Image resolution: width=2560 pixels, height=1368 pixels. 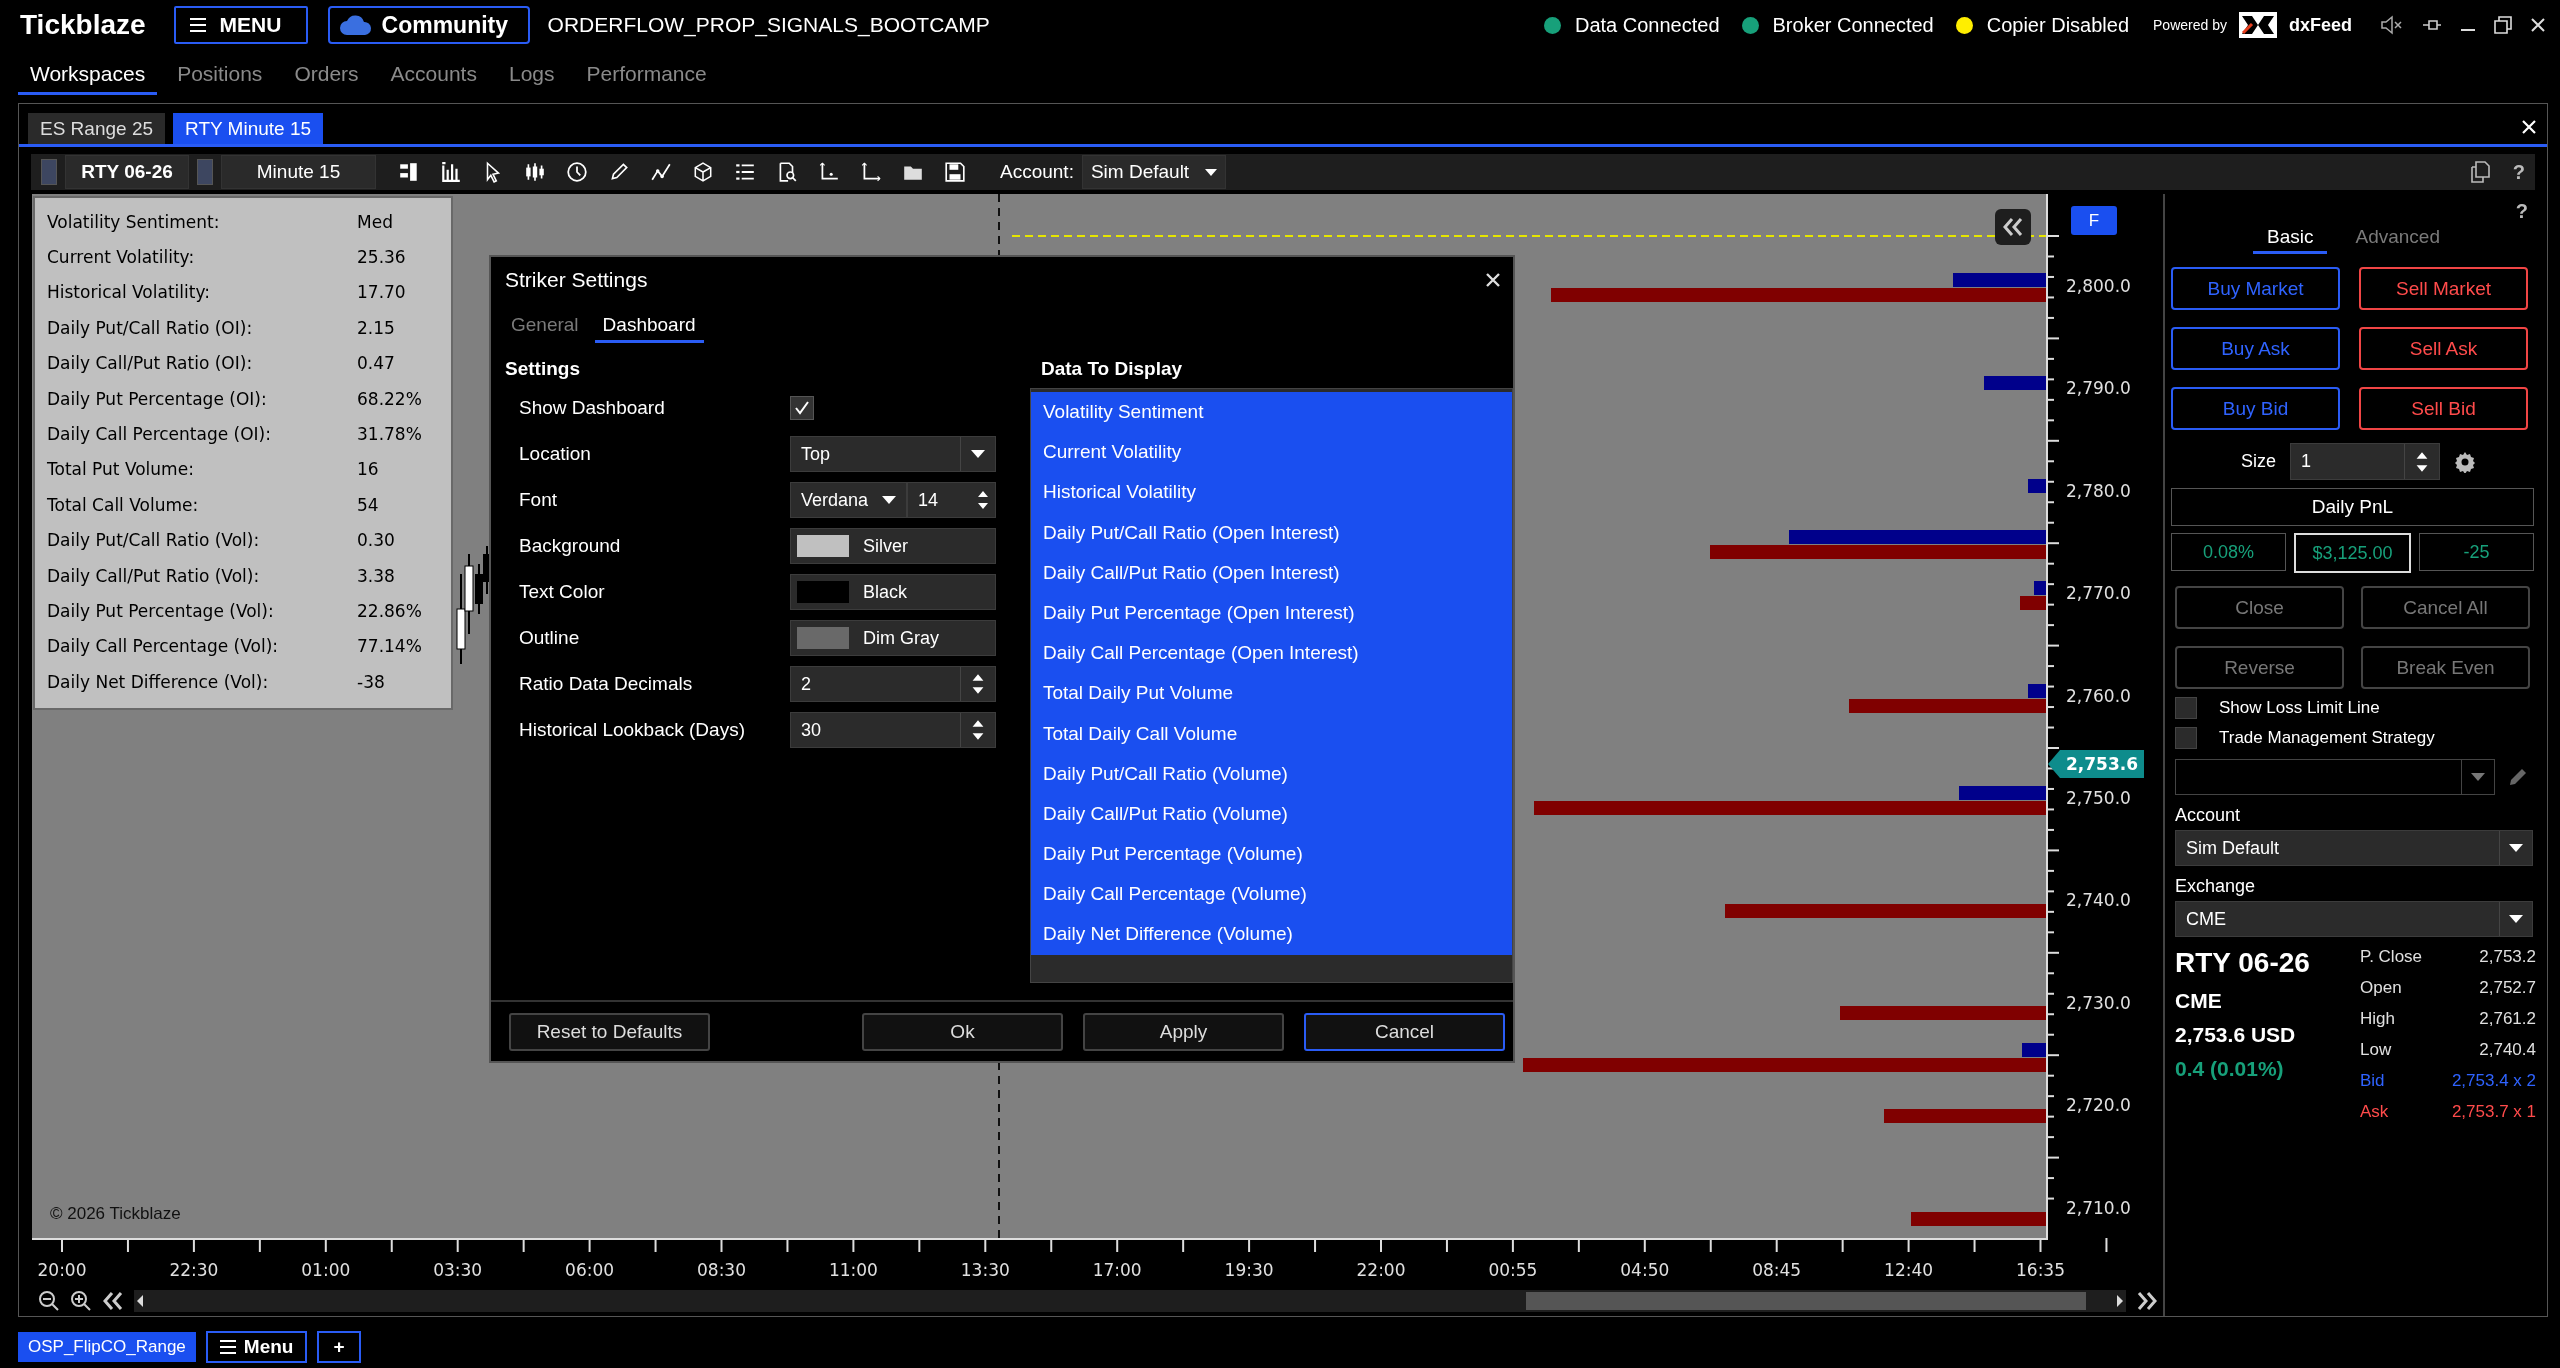 I want to click on dashboard-value: Med, so click(x=375, y=221).